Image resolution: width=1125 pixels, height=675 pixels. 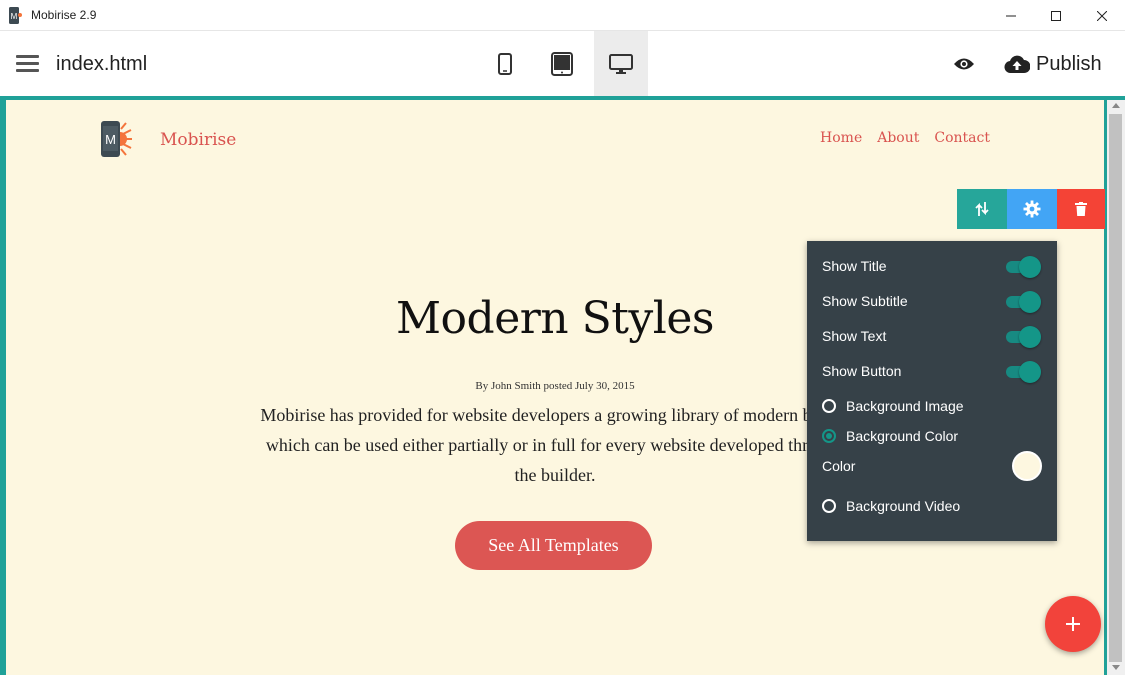 I want to click on background-color-label: Background Color, so click(x=902, y=436).